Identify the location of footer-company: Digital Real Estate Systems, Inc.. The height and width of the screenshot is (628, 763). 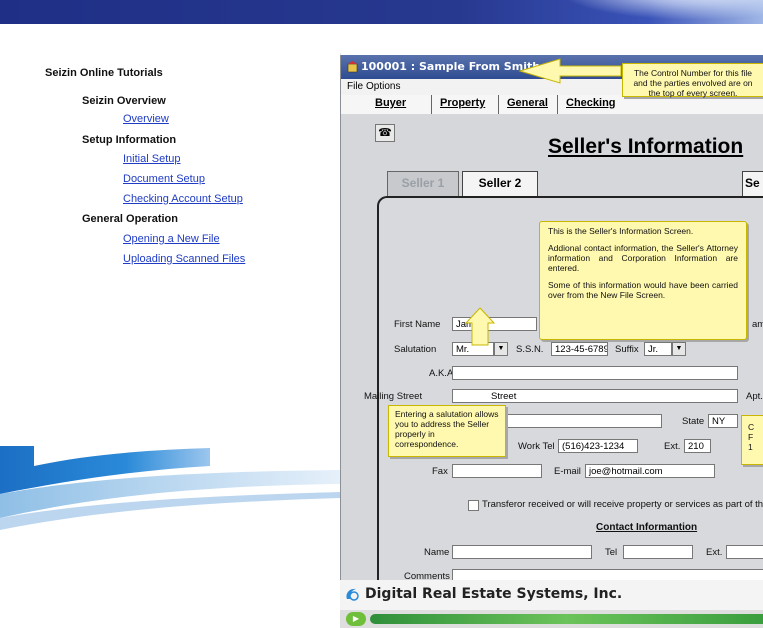
(494, 594).